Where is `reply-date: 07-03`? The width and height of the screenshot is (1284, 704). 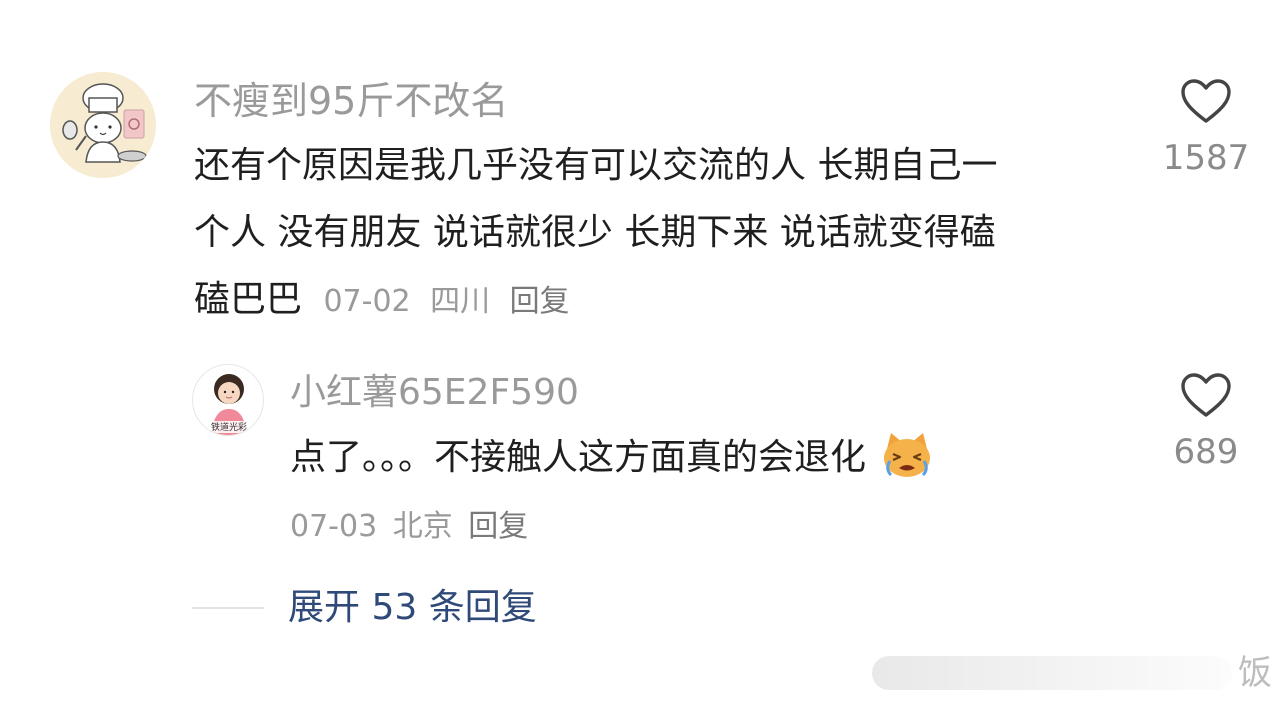
reply-date: 07-03 is located at coordinates (334, 526).